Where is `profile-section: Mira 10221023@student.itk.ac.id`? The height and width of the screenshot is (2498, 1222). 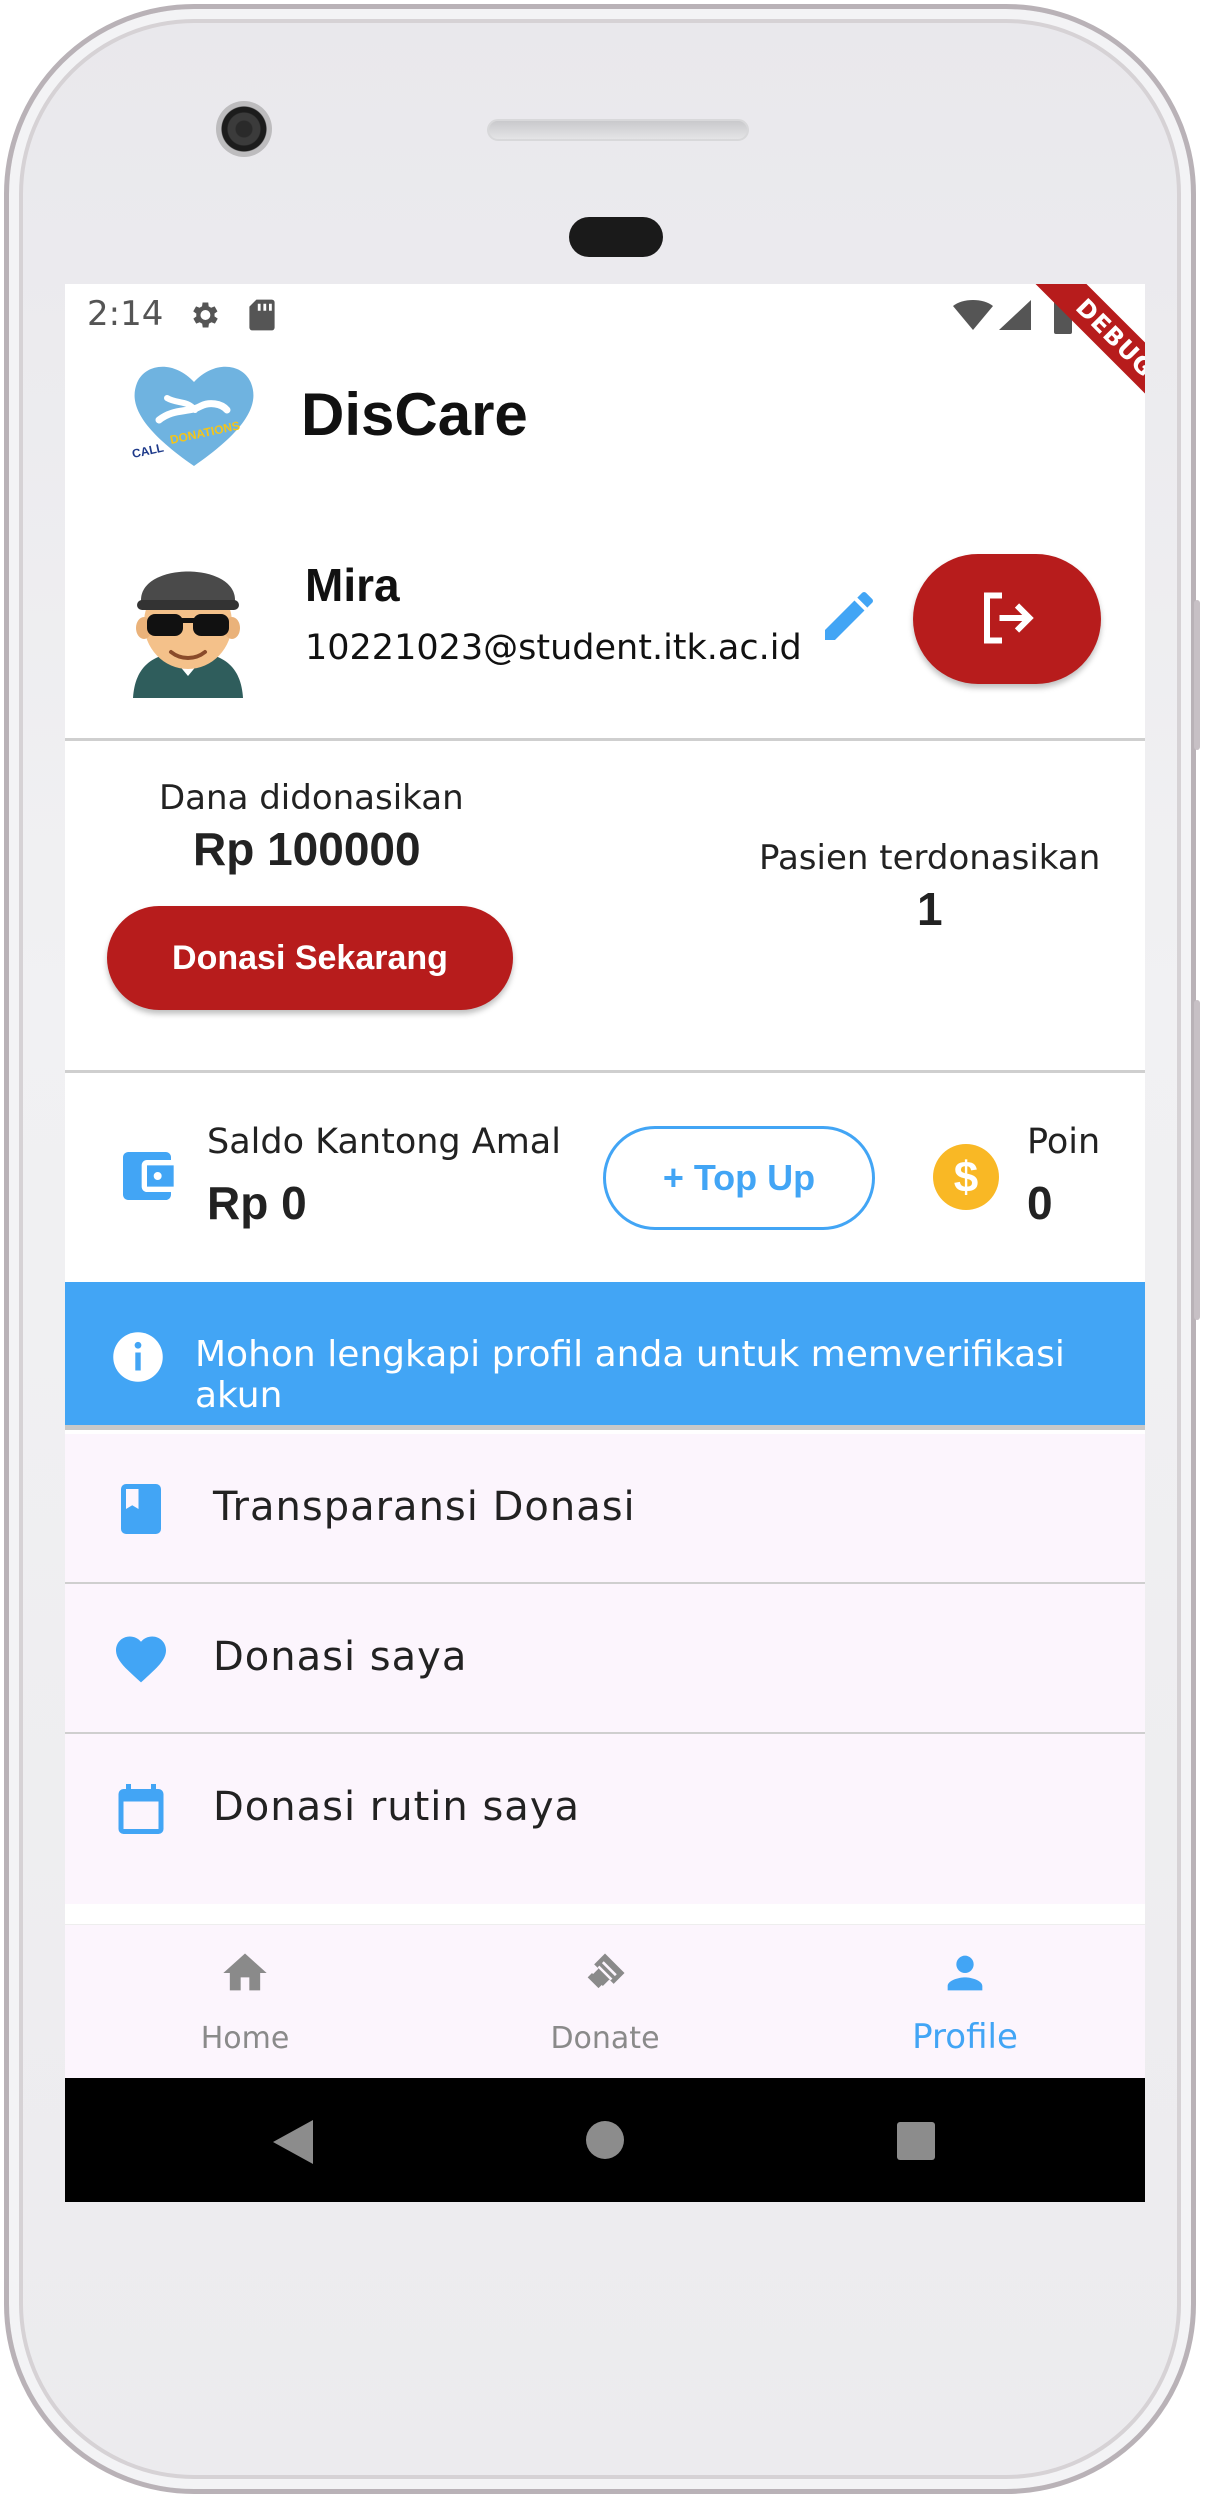 profile-section: Mira 10221023@student.itk.ac.id is located at coordinates (605, 613).